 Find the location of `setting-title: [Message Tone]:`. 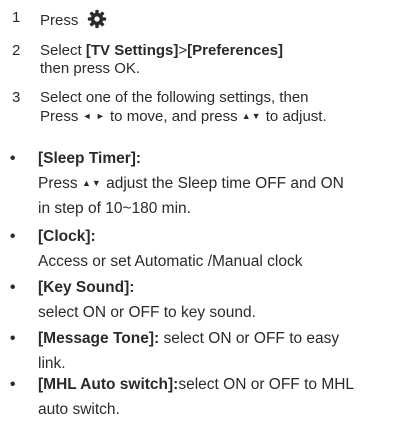

setting-title: [Message Tone]: is located at coordinates (99, 338).